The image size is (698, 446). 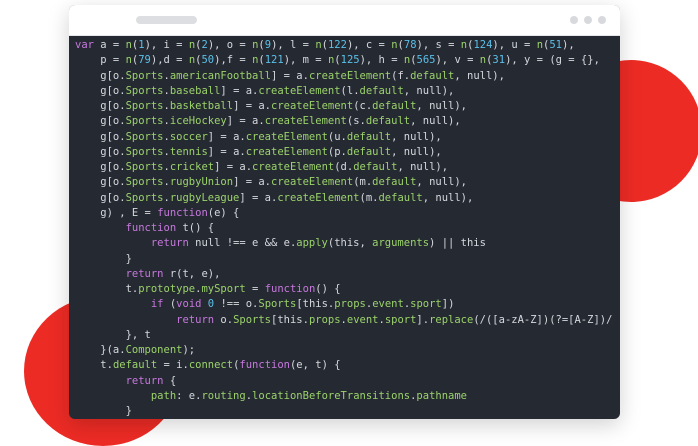 I want to click on code-token: (u., so click(x=337, y=136).